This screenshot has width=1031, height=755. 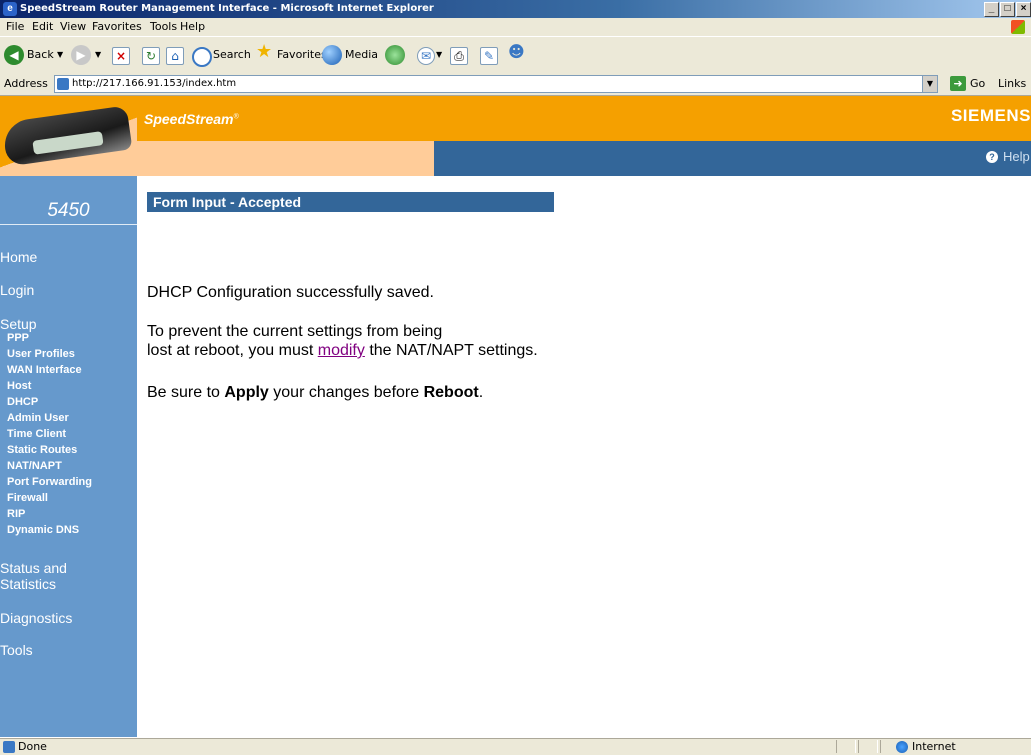 I want to click on address-input: http://217.166.91.153/index.htm, so click(x=489, y=84).